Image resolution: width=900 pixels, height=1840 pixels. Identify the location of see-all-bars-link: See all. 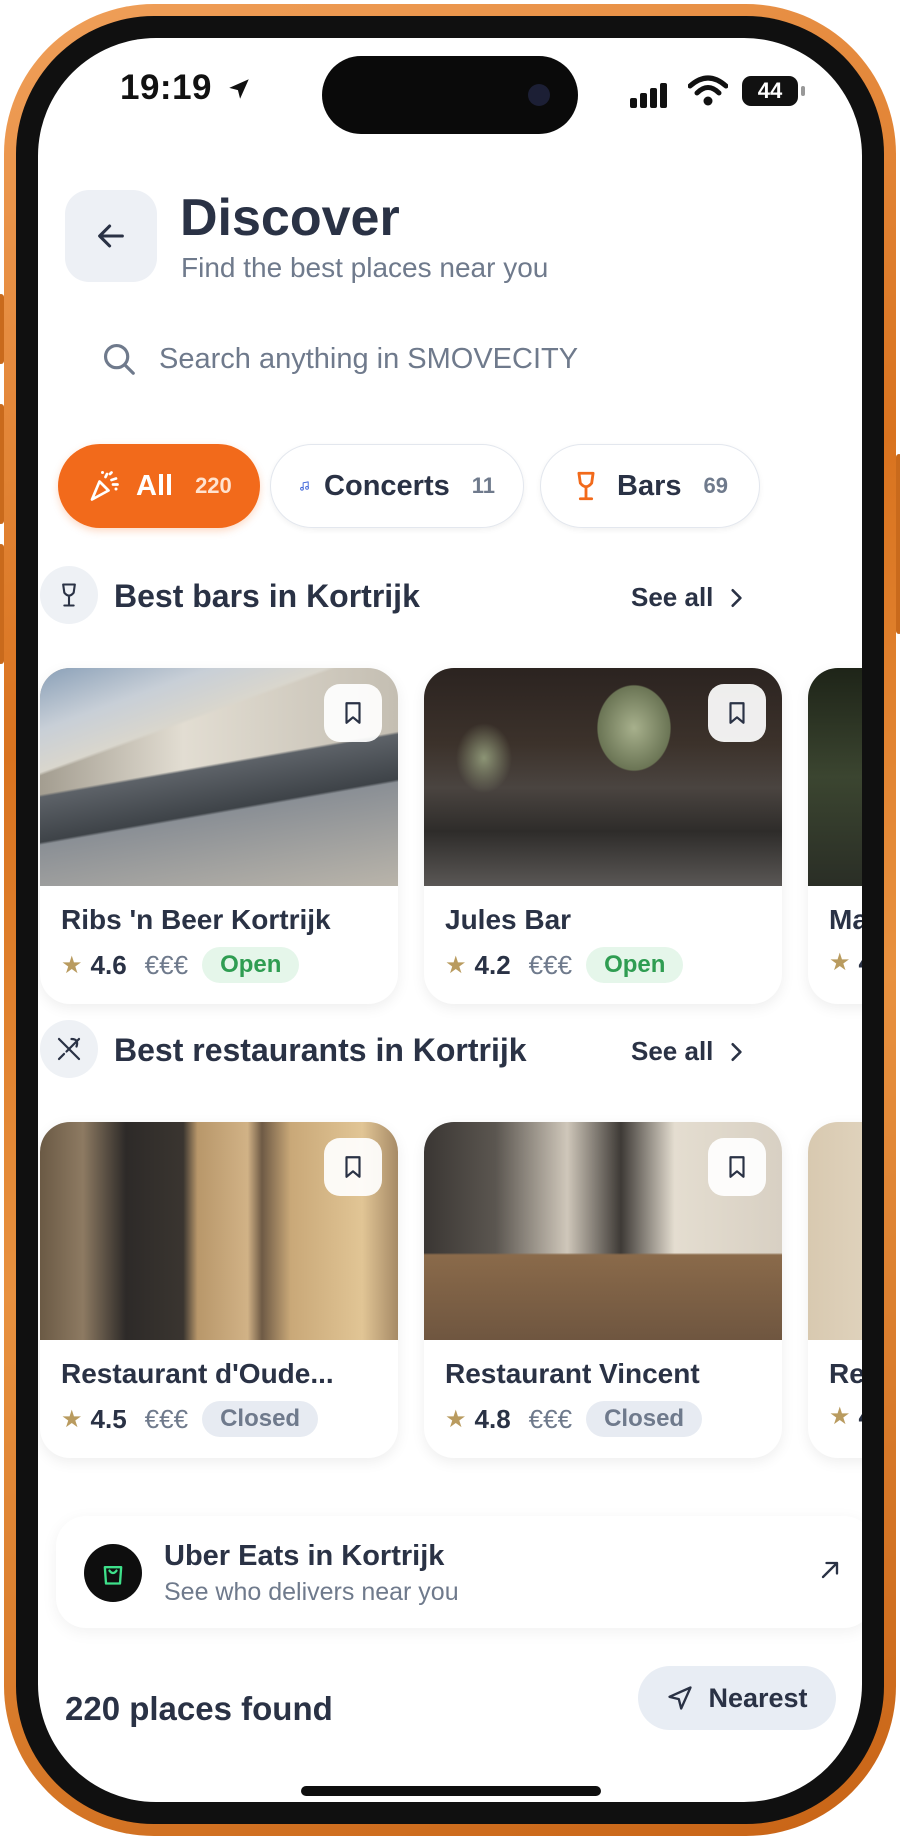
(688, 597).